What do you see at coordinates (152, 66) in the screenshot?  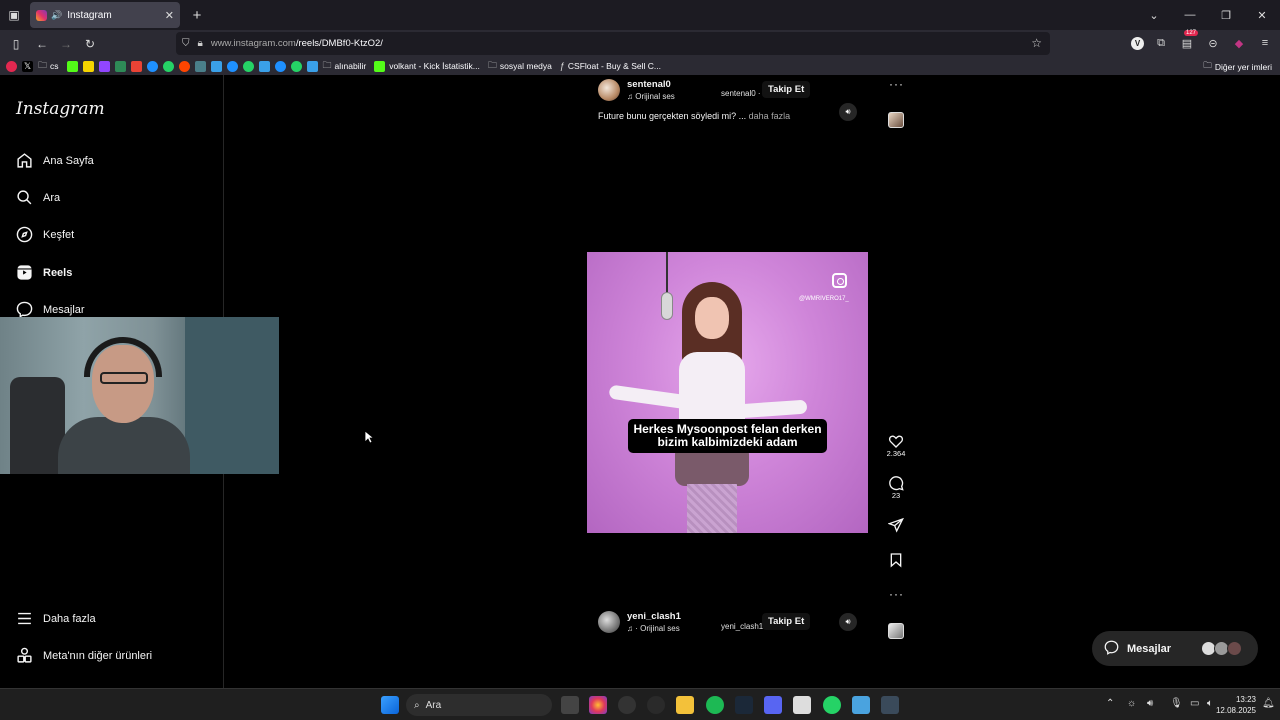 I see `link-bookmark-icon` at bounding box center [152, 66].